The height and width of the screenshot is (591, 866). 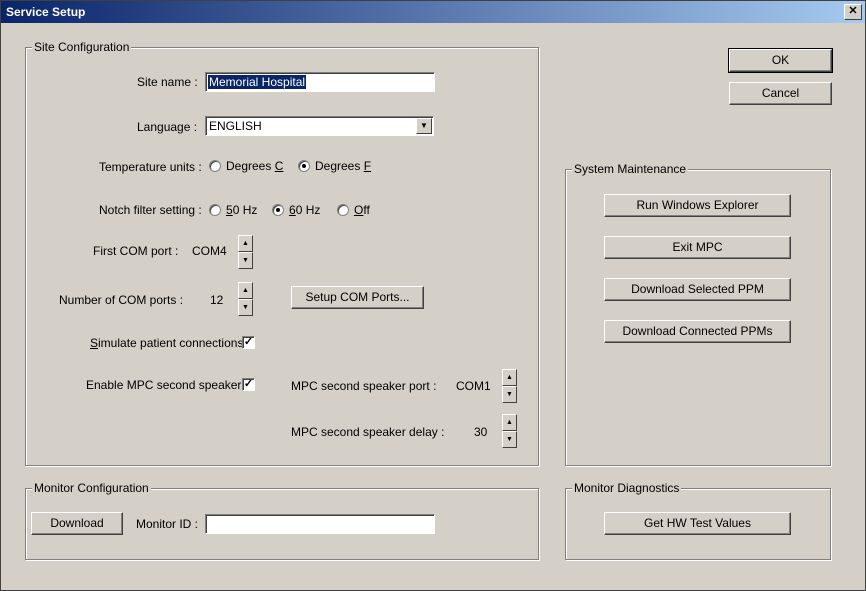 I want to click on notch-filter-label: Notch filter setting :, so click(x=150, y=210).